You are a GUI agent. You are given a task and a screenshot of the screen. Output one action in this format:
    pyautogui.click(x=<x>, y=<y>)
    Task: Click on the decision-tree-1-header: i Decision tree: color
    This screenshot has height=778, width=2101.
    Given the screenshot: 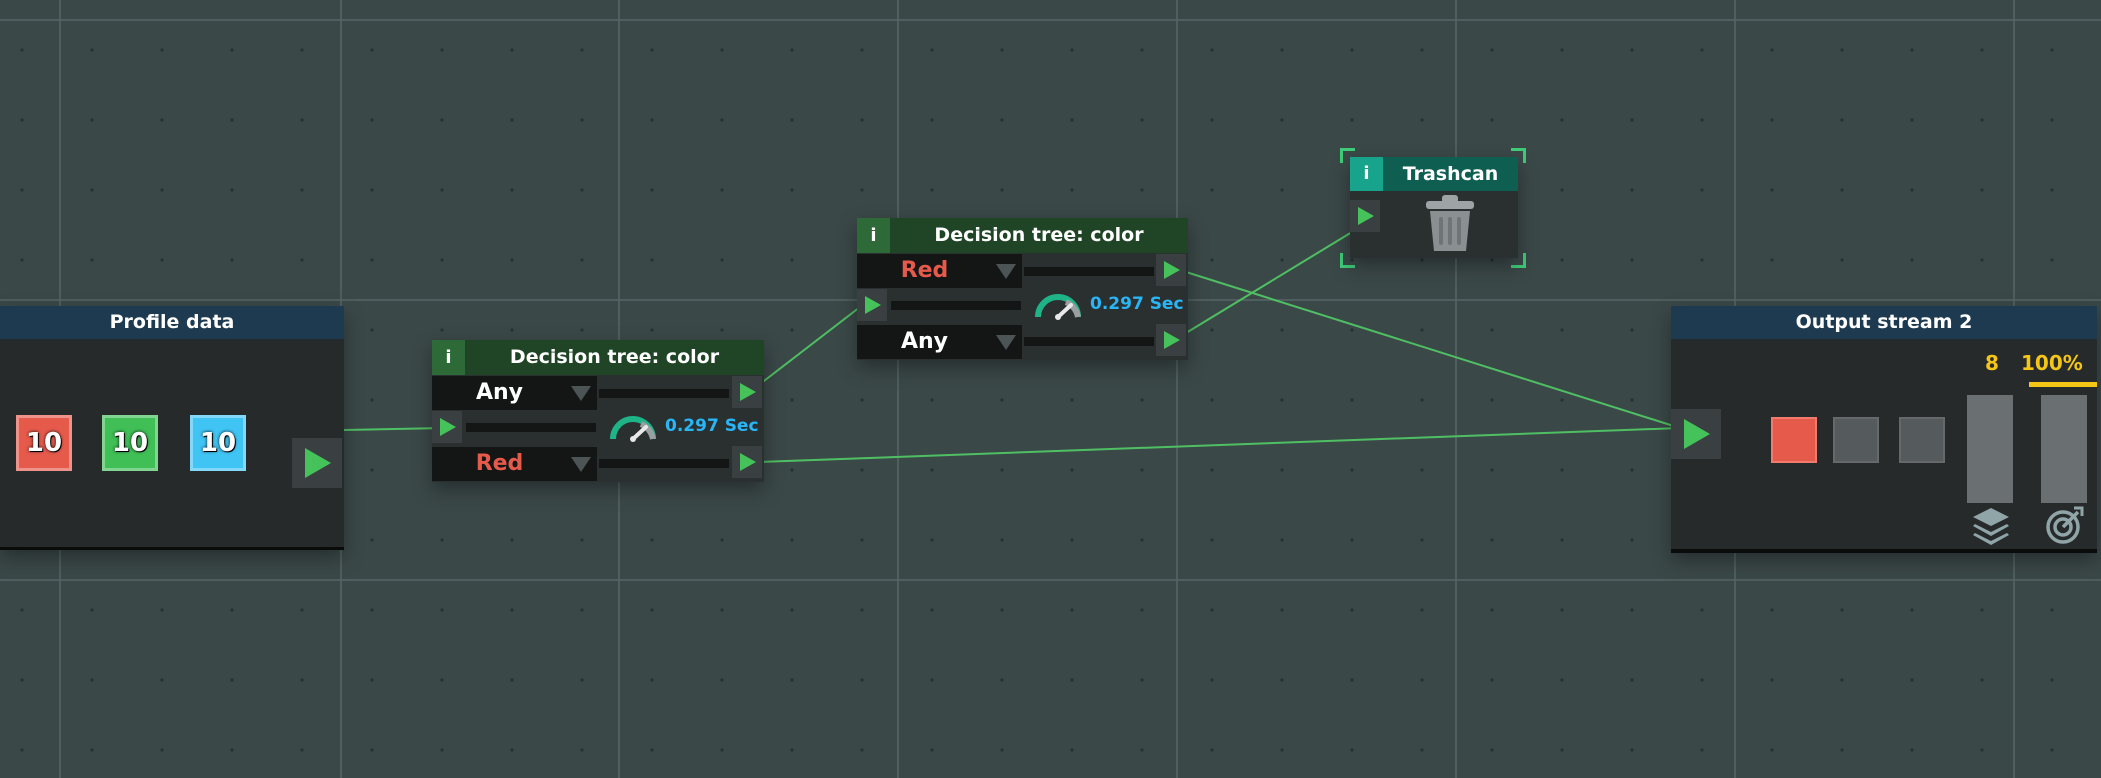 What is the action you would take?
    pyautogui.click(x=598, y=357)
    